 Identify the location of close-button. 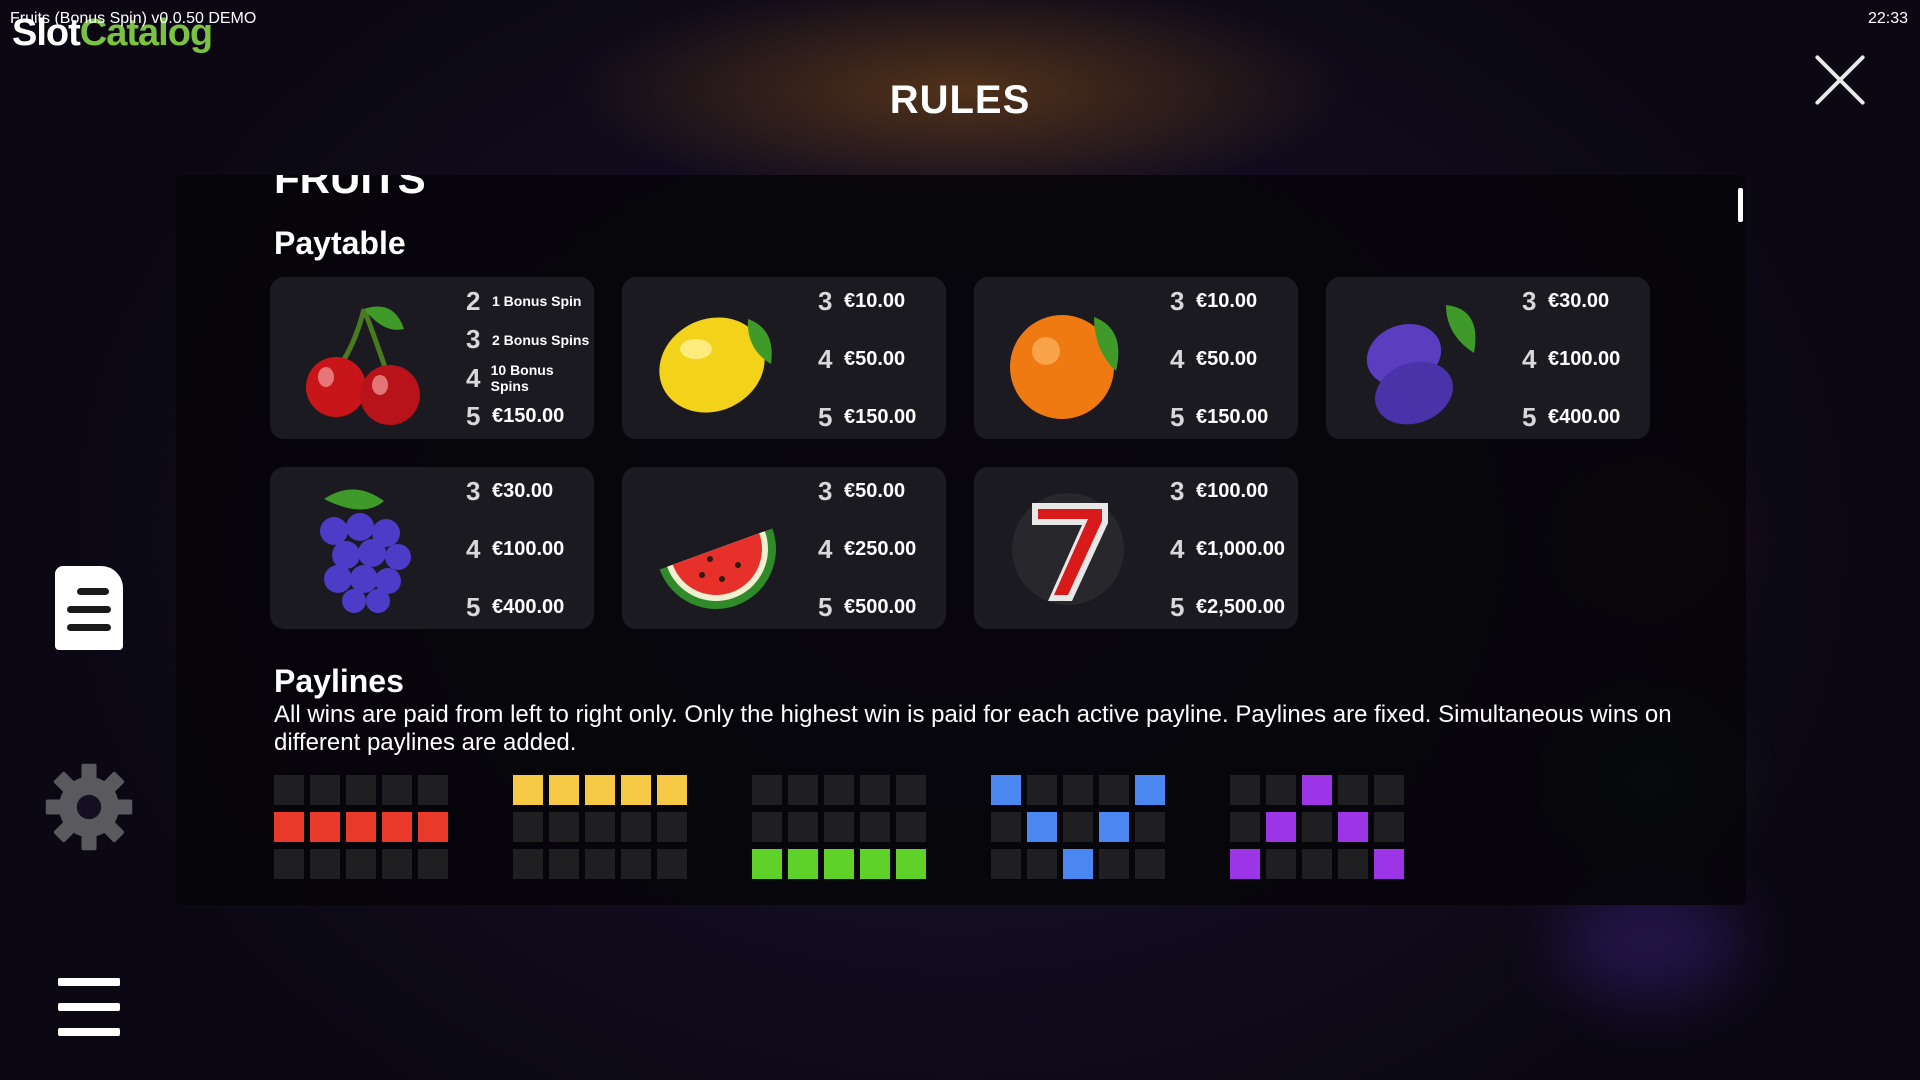
(1840, 80).